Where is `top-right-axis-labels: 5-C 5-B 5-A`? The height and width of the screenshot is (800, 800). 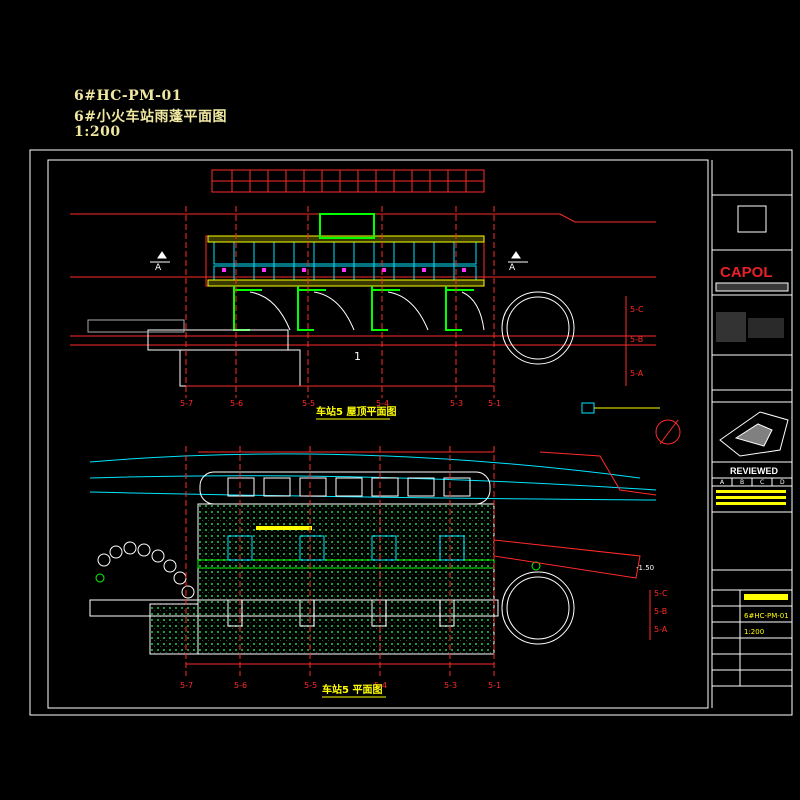
top-right-axis-labels: 5-C 5-B 5-A is located at coordinates (637, 341).